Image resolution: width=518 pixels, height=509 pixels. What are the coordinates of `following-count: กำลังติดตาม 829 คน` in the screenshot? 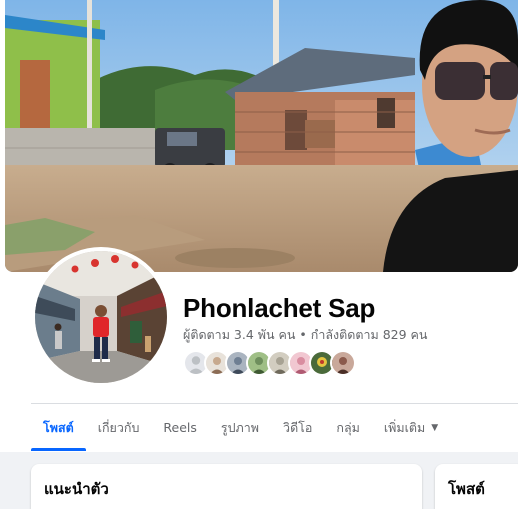 It's located at (369, 334).